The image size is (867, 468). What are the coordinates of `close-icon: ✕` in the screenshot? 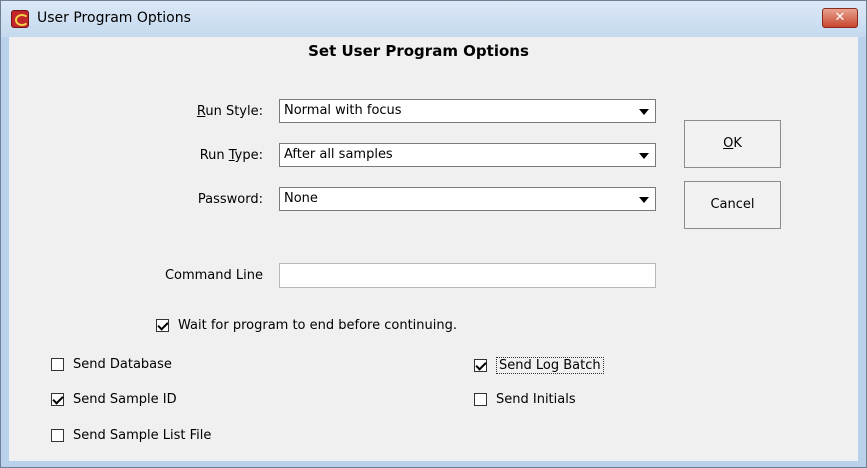 It's located at (840, 17).